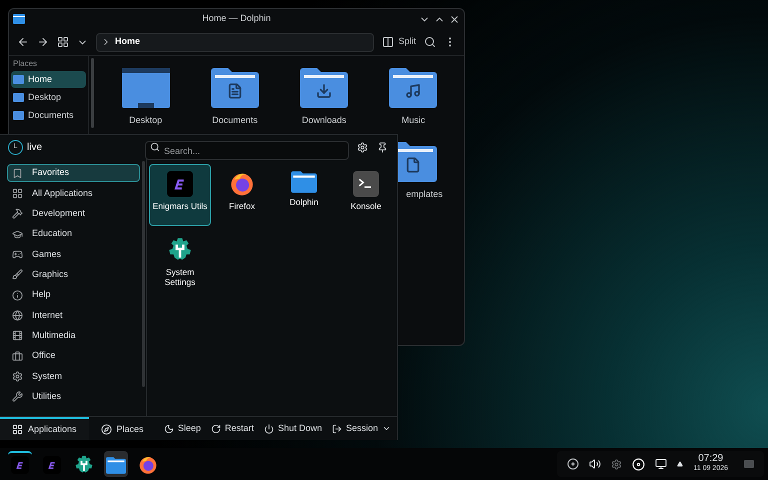 The height and width of the screenshot is (480, 768). What do you see at coordinates (73, 315) in the screenshot?
I see `category-item: Internet` at bounding box center [73, 315].